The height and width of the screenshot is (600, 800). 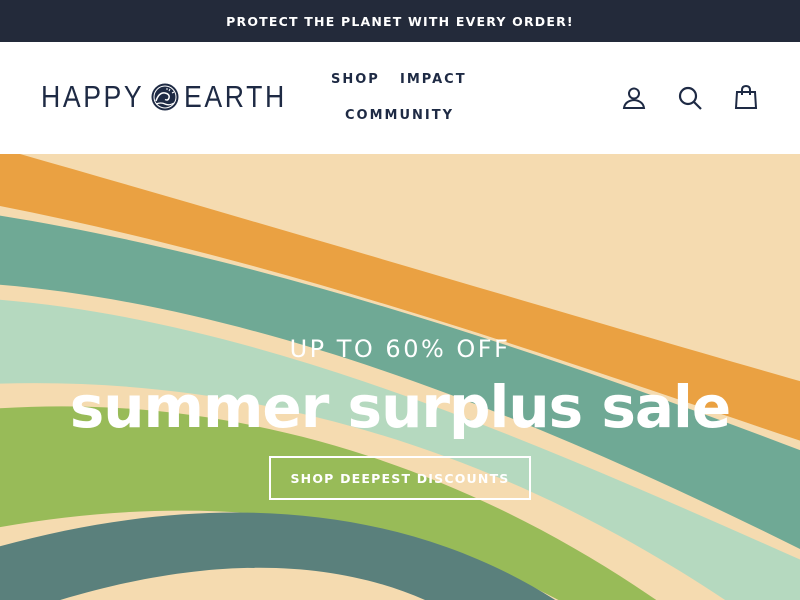 I want to click on logo-word-happy: HAPPY, so click(x=93, y=96).